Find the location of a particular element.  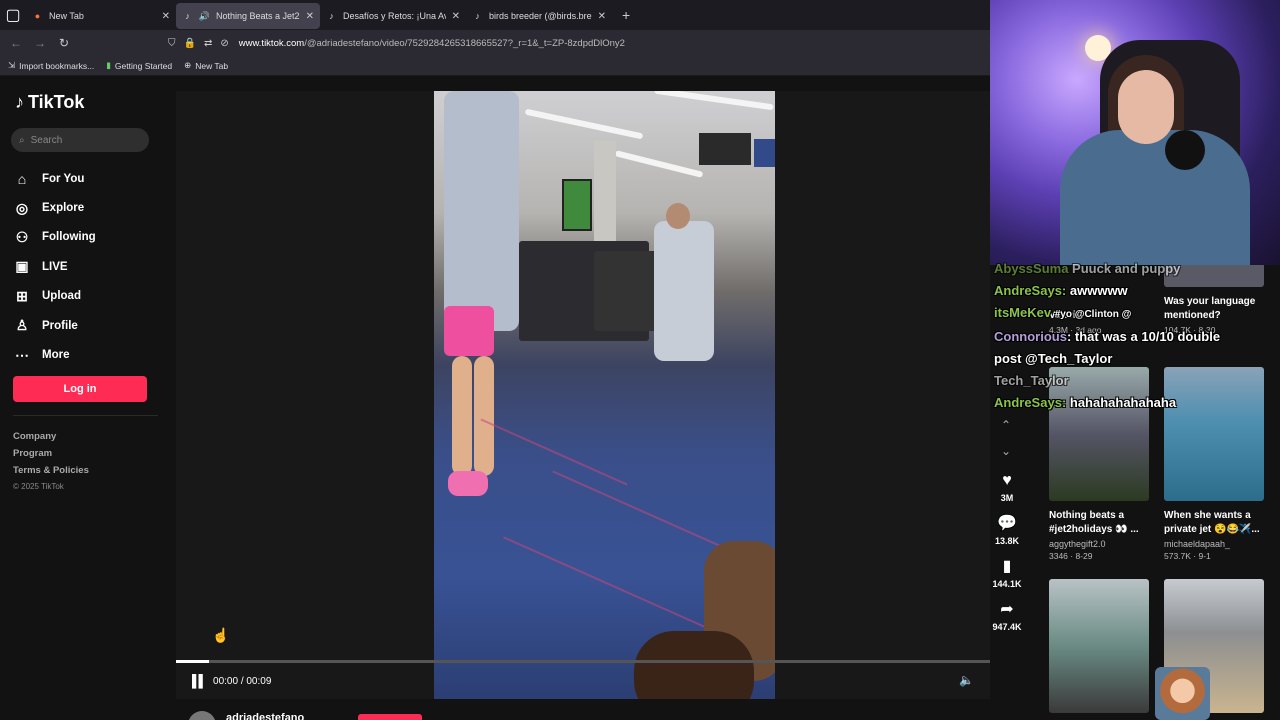

profile-icon: ♙ is located at coordinates (22, 325).